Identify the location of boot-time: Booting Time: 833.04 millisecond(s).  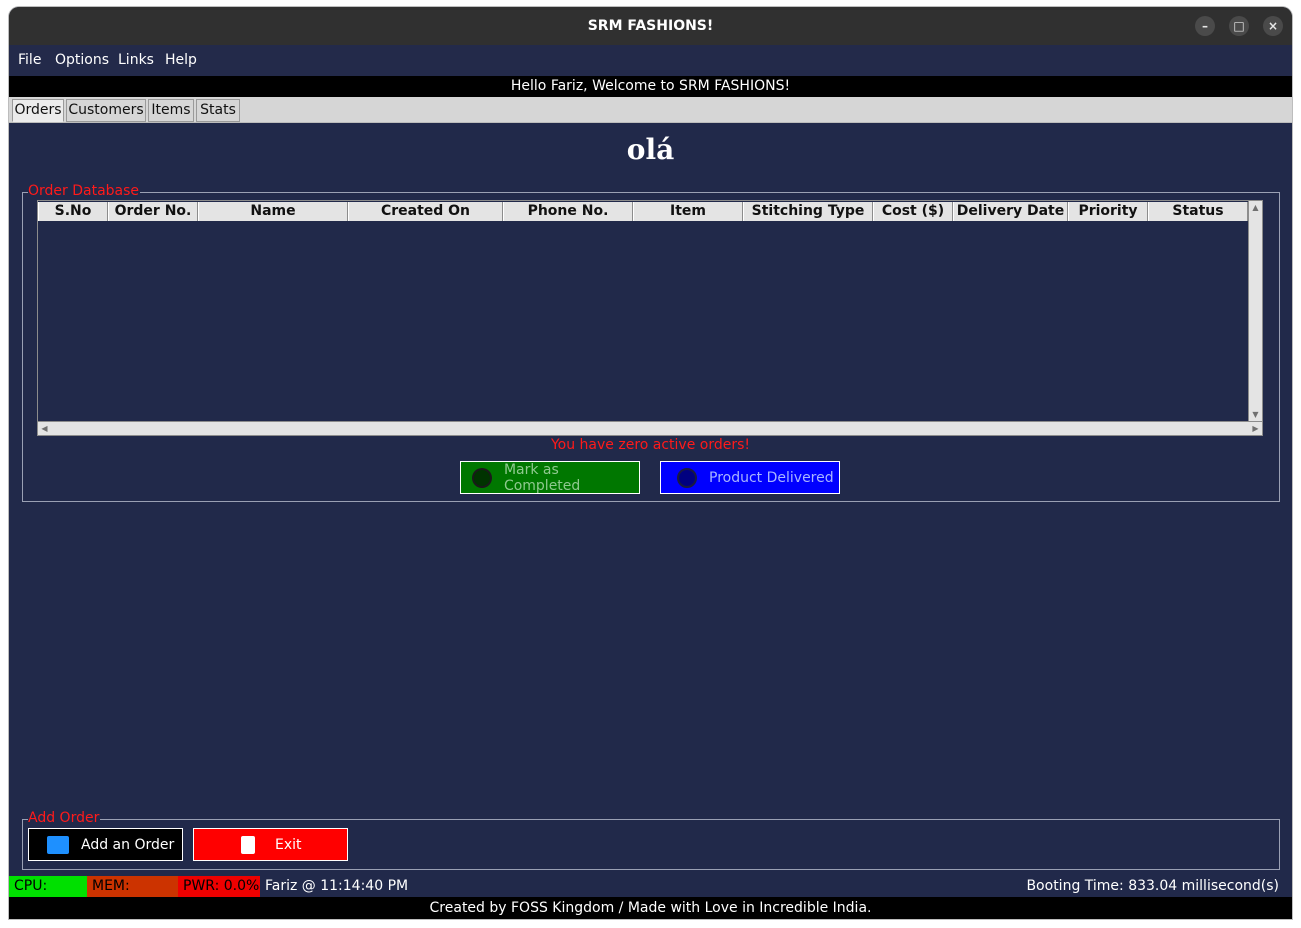
(1152, 886).